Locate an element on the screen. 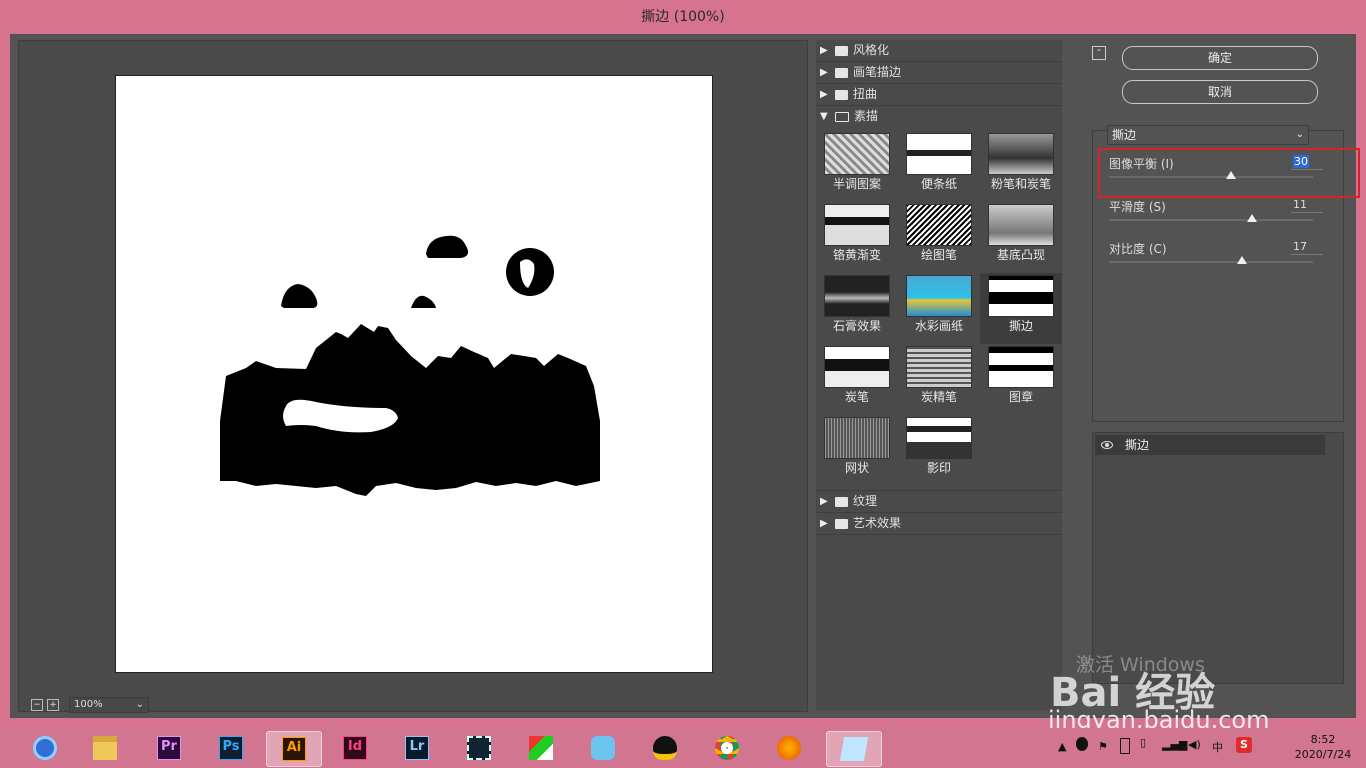 The height and width of the screenshot is (768, 1366). notepad-icon is located at coordinates (854, 749).